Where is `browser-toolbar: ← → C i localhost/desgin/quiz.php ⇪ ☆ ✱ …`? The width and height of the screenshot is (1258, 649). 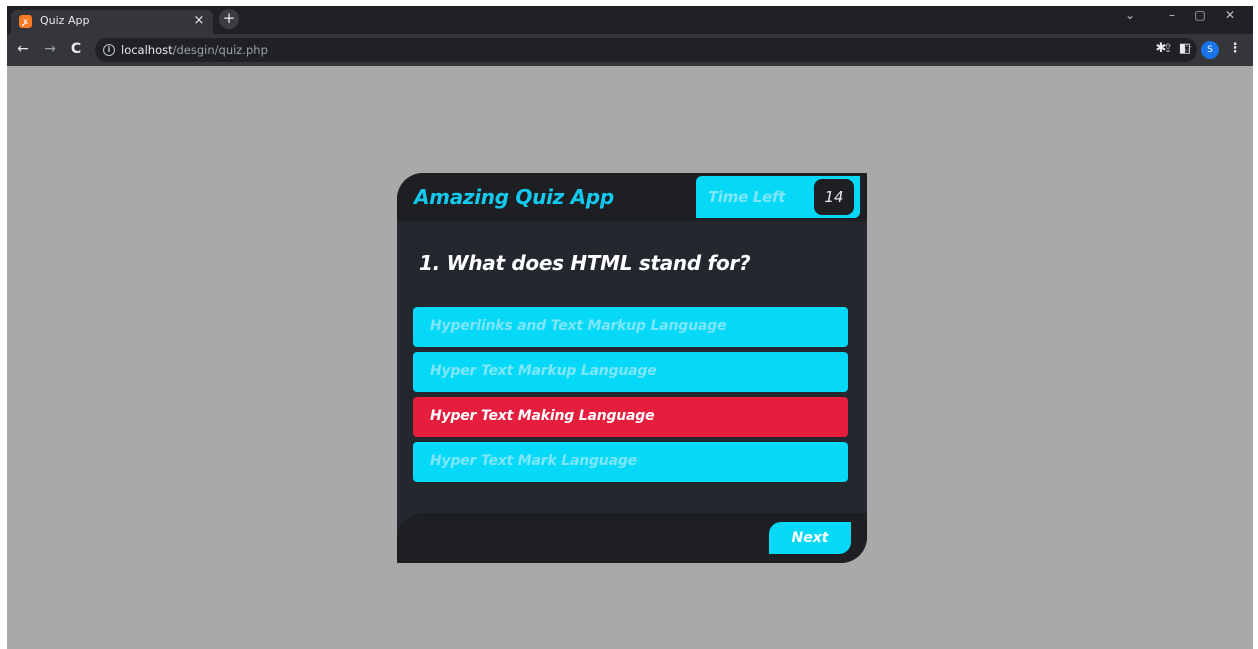 browser-toolbar: ← → C i localhost/desgin/quiz.php ⇪ ☆ ✱ … is located at coordinates (630, 50).